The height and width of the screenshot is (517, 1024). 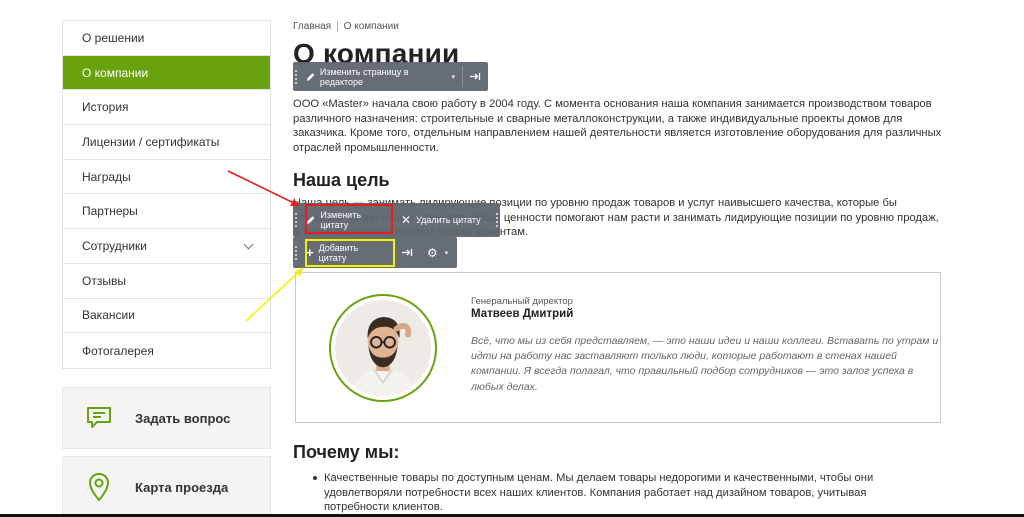 What do you see at coordinates (299, 272) in the screenshot?
I see `yellow-arrowhead` at bounding box center [299, 272].